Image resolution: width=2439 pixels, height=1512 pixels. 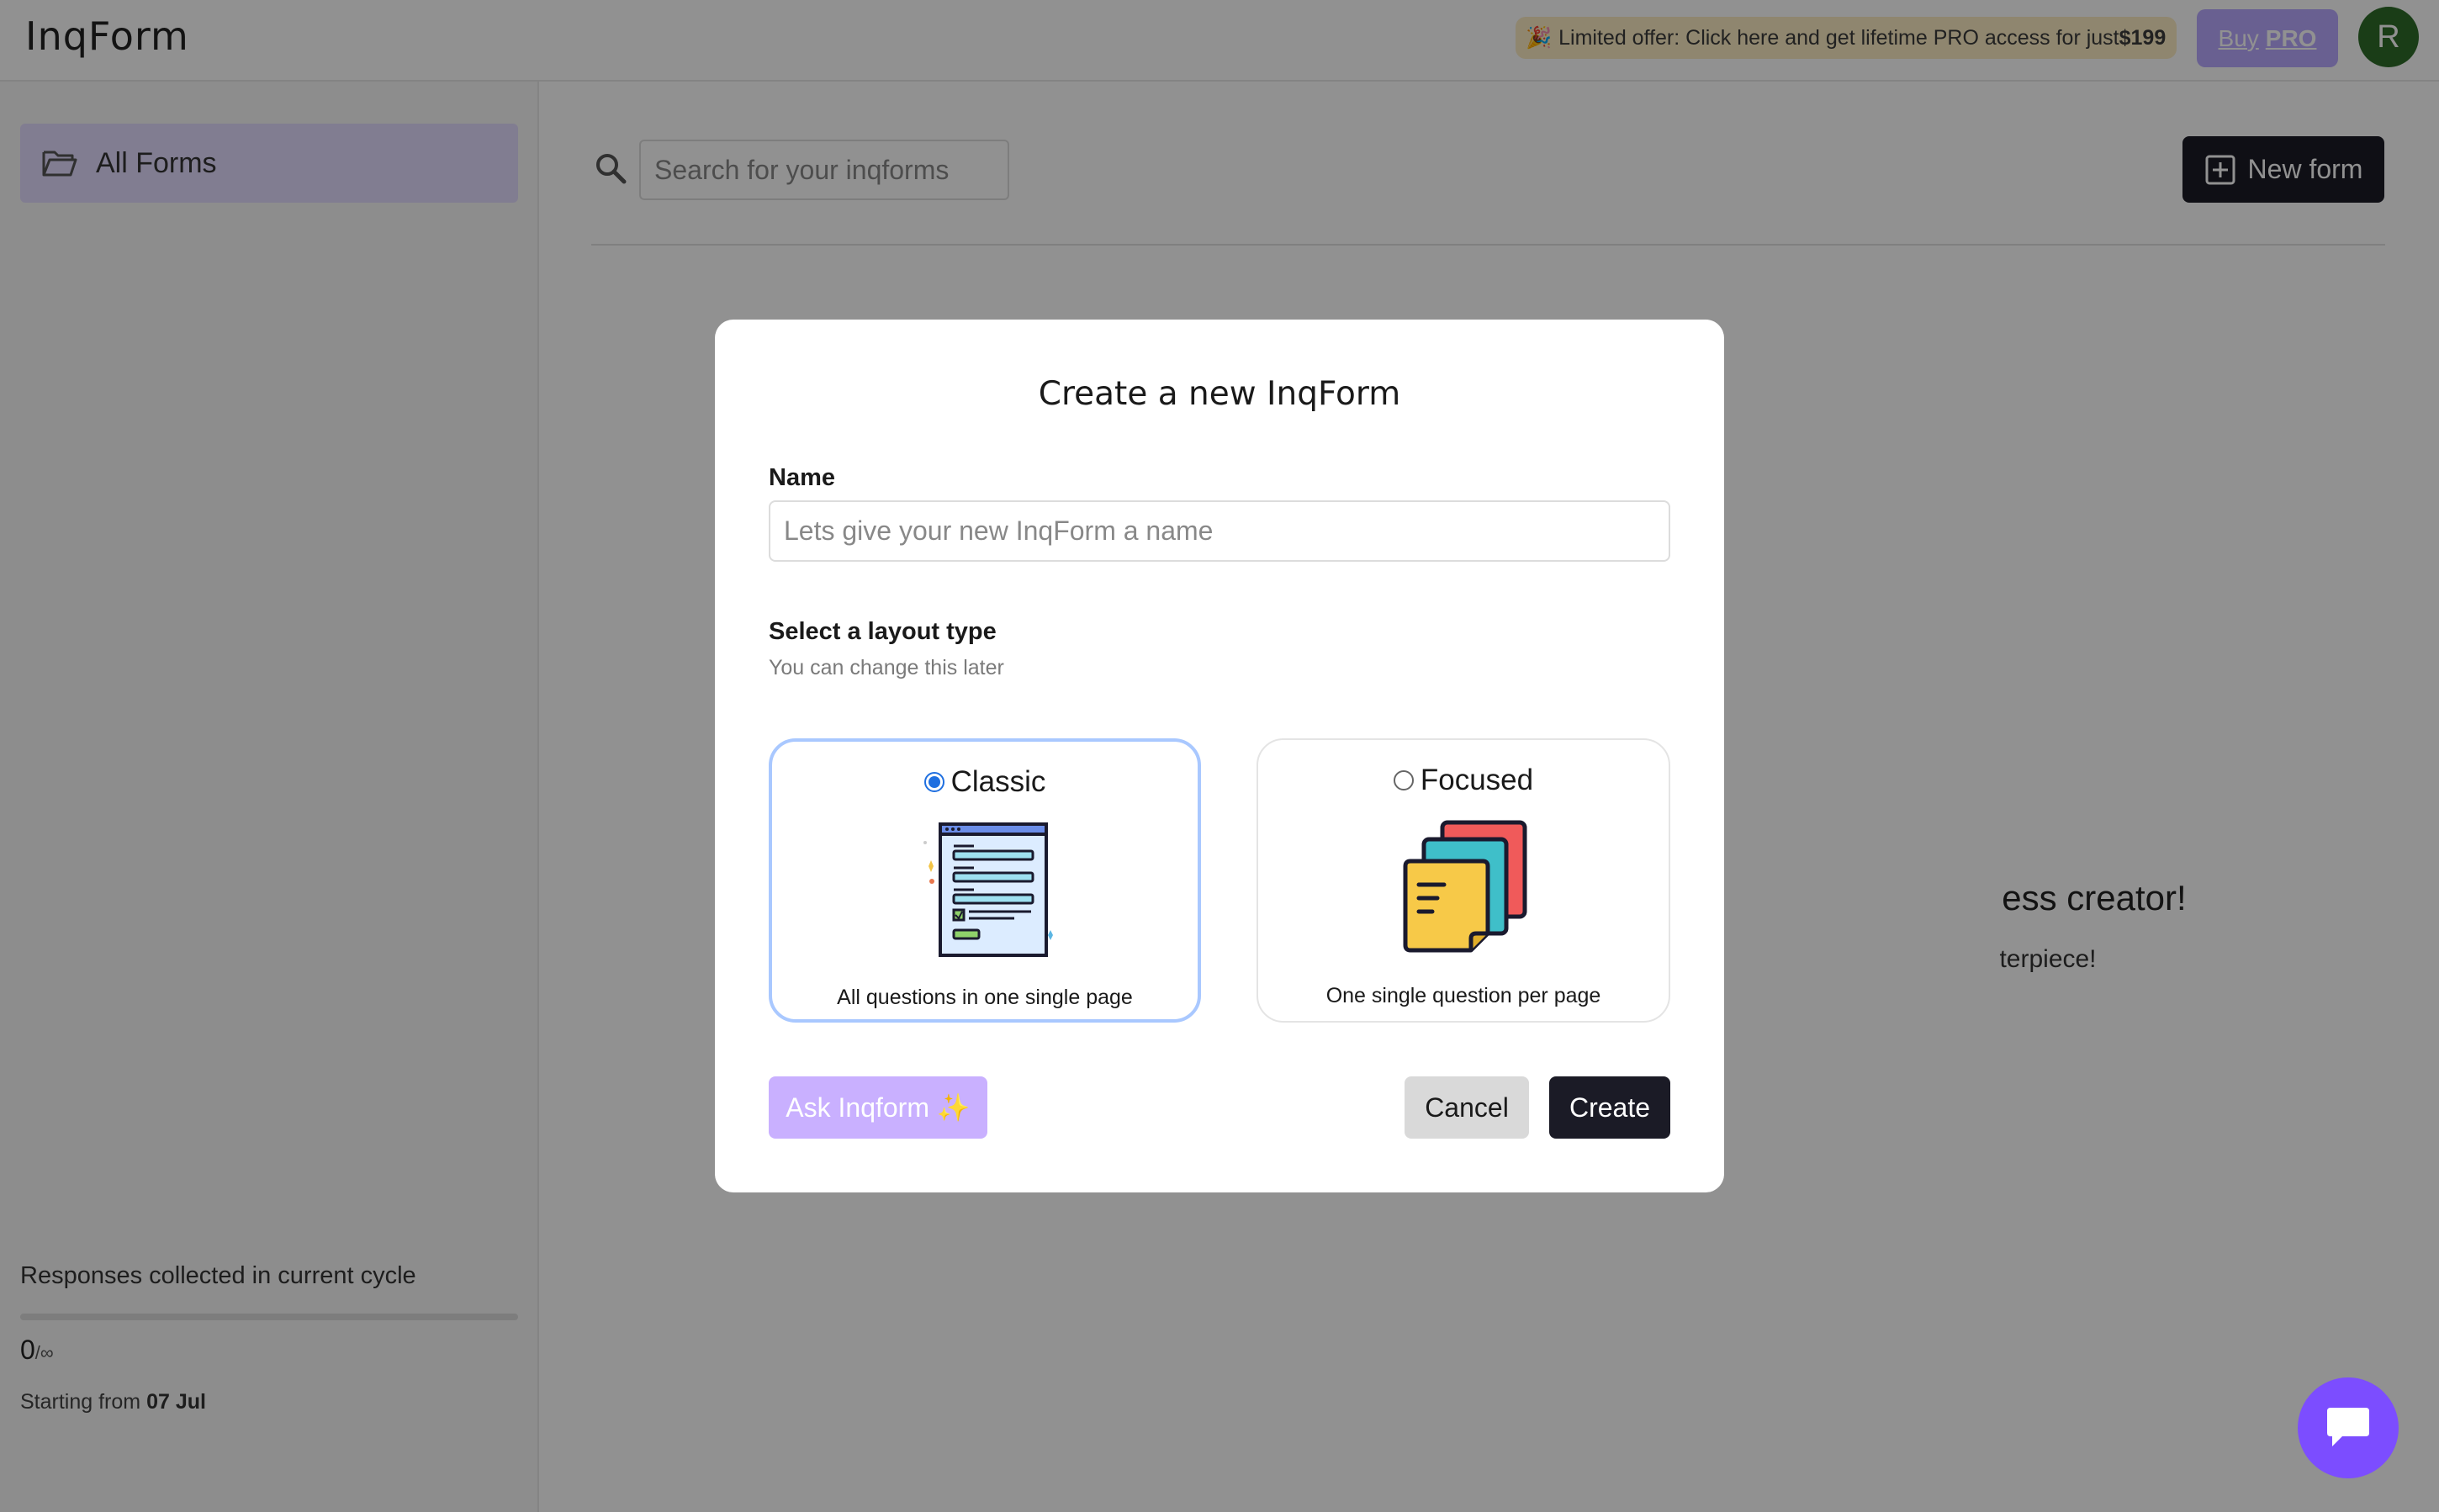 I want to click on chat-widget-button, so click(x=2349, y=1427).